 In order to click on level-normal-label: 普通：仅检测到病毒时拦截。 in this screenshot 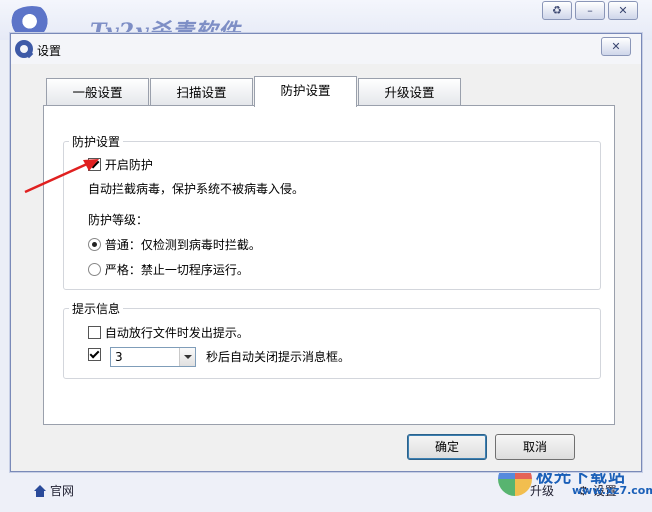, I will do `click(182, 245)`.